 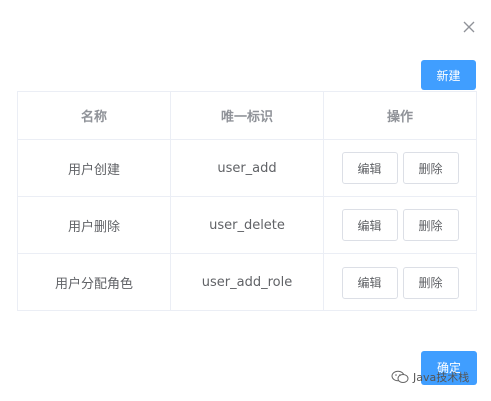 I want to click on column-header-actions: 操作, so click(x=399, y=117).